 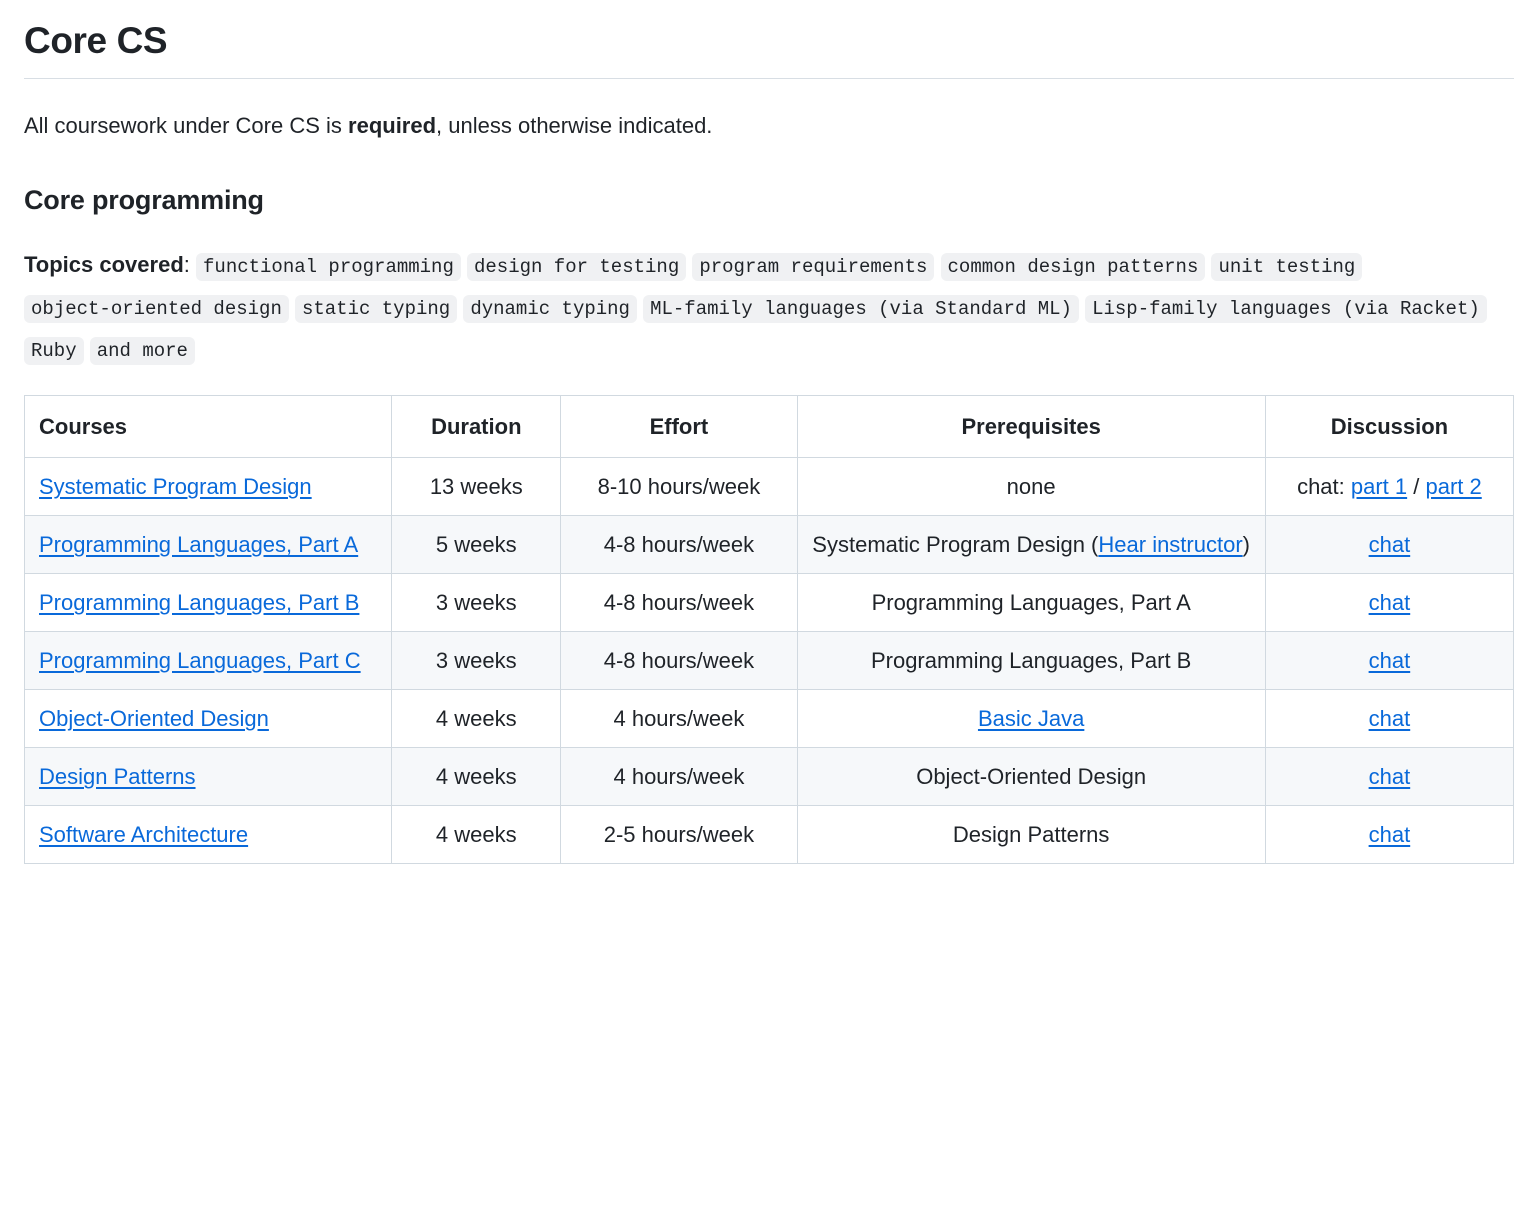 I want to click on course-link: Software Architecture, so click(x=143, y=834).